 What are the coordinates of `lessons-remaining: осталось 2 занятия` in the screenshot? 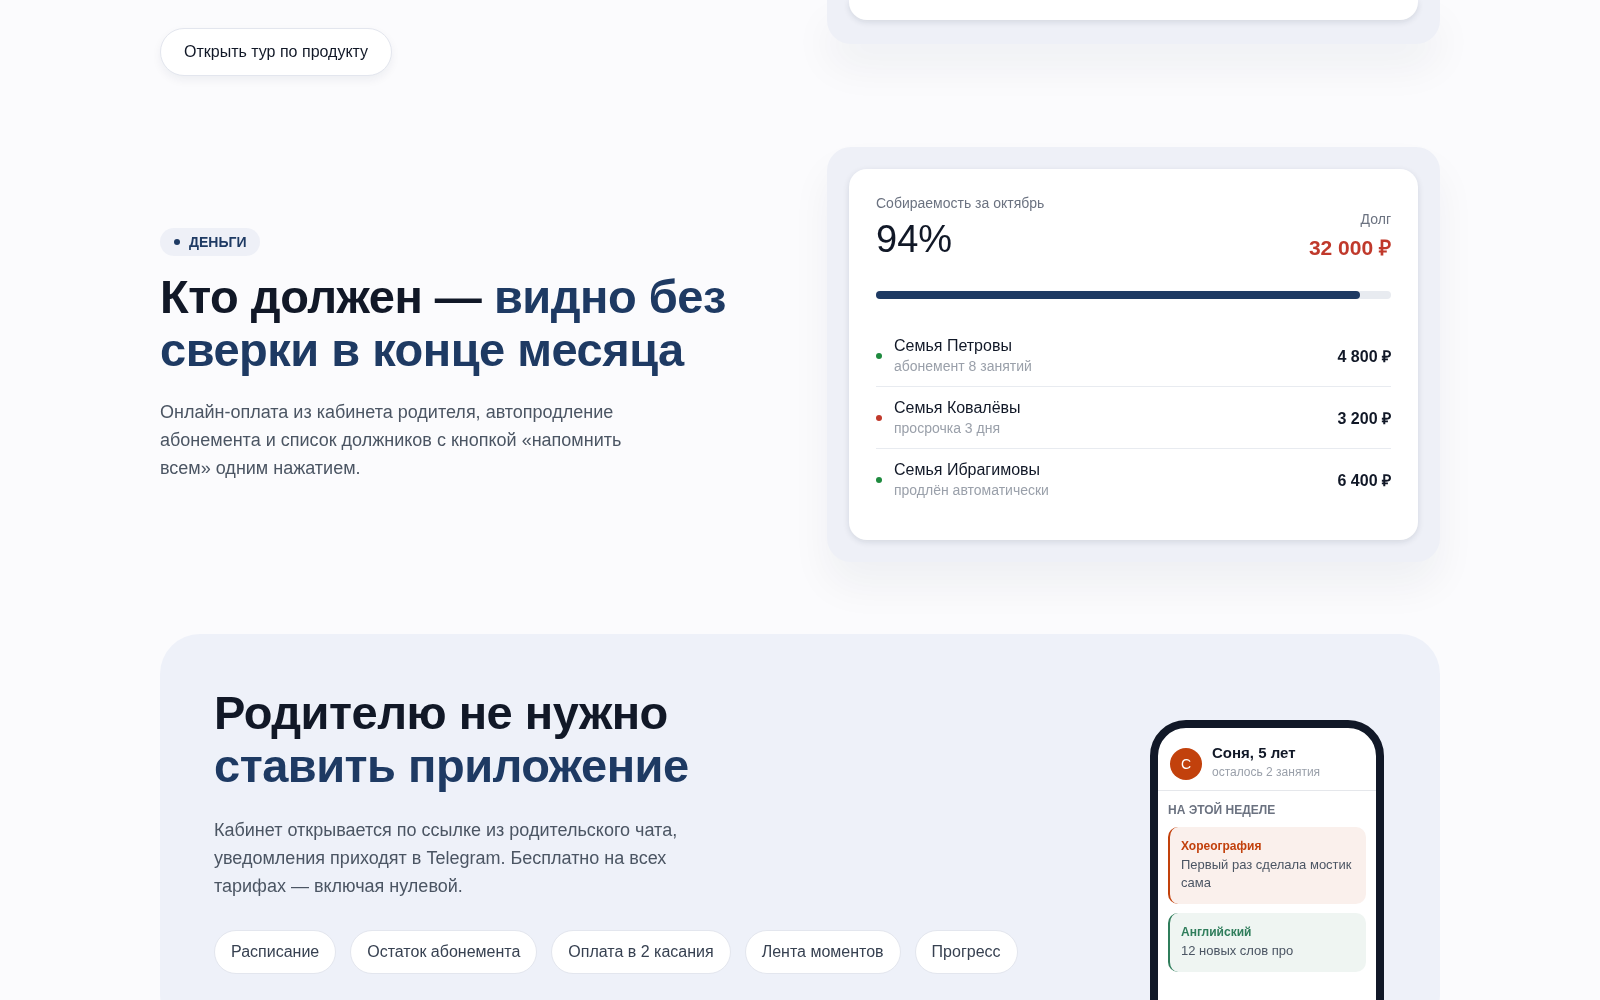 It's located at (1266, 772).